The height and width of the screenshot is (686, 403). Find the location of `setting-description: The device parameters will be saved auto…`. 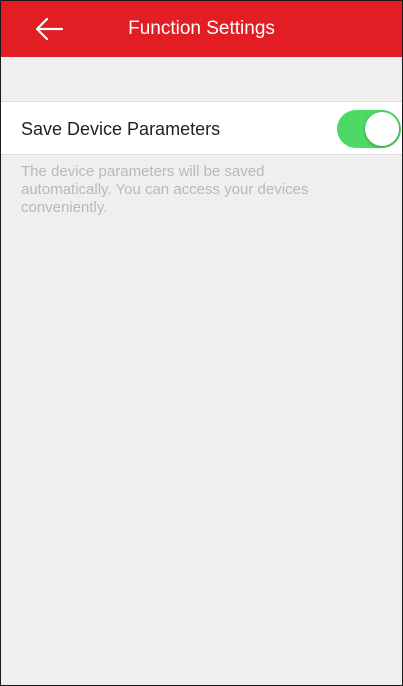

setting-description: The device parameters will be saved auto… is located at coordinates (165, 189).